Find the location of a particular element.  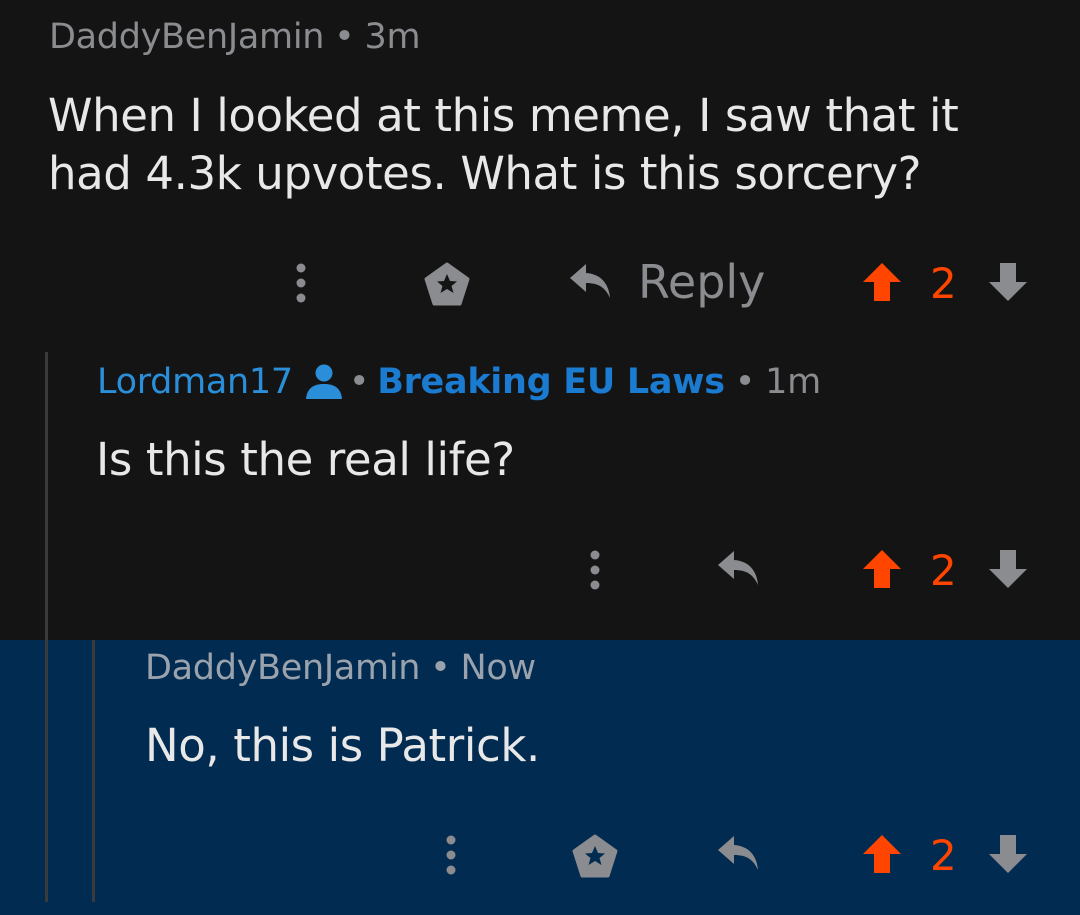

comment-1-meta: DaddyBenJamin • 3m is located at coordinates (235, 37).